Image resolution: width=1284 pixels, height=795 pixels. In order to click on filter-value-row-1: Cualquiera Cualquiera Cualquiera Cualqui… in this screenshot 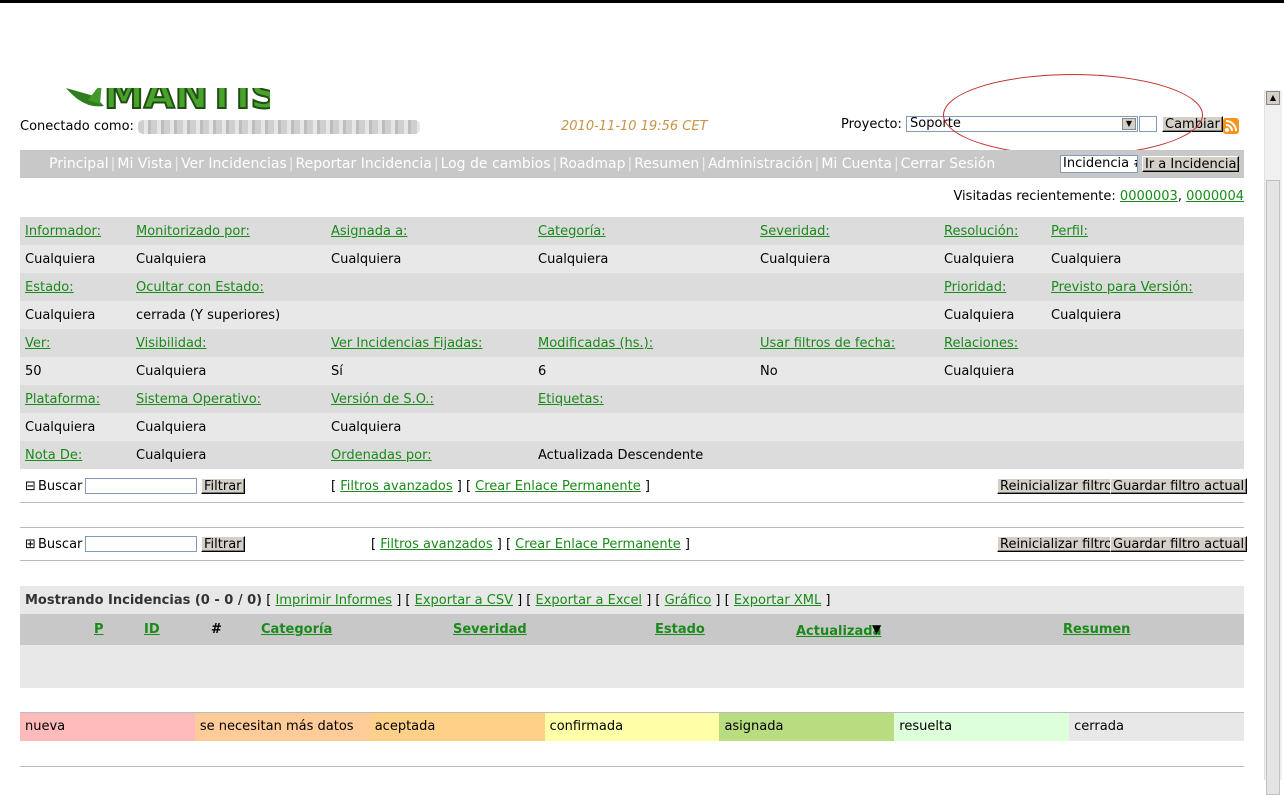, I will do `click(632, 259)`.